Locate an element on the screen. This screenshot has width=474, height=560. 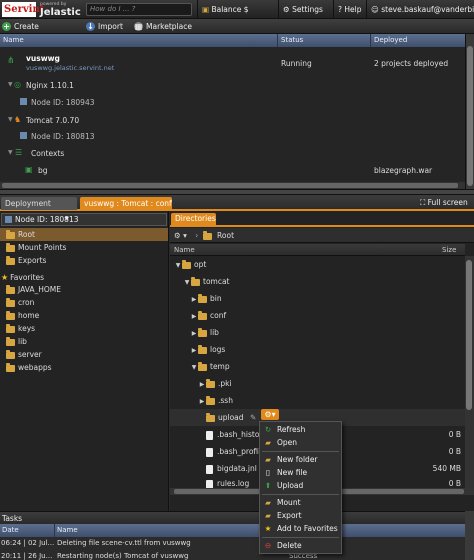
file-row: ▶ conf is located at coordinates (317, 315).